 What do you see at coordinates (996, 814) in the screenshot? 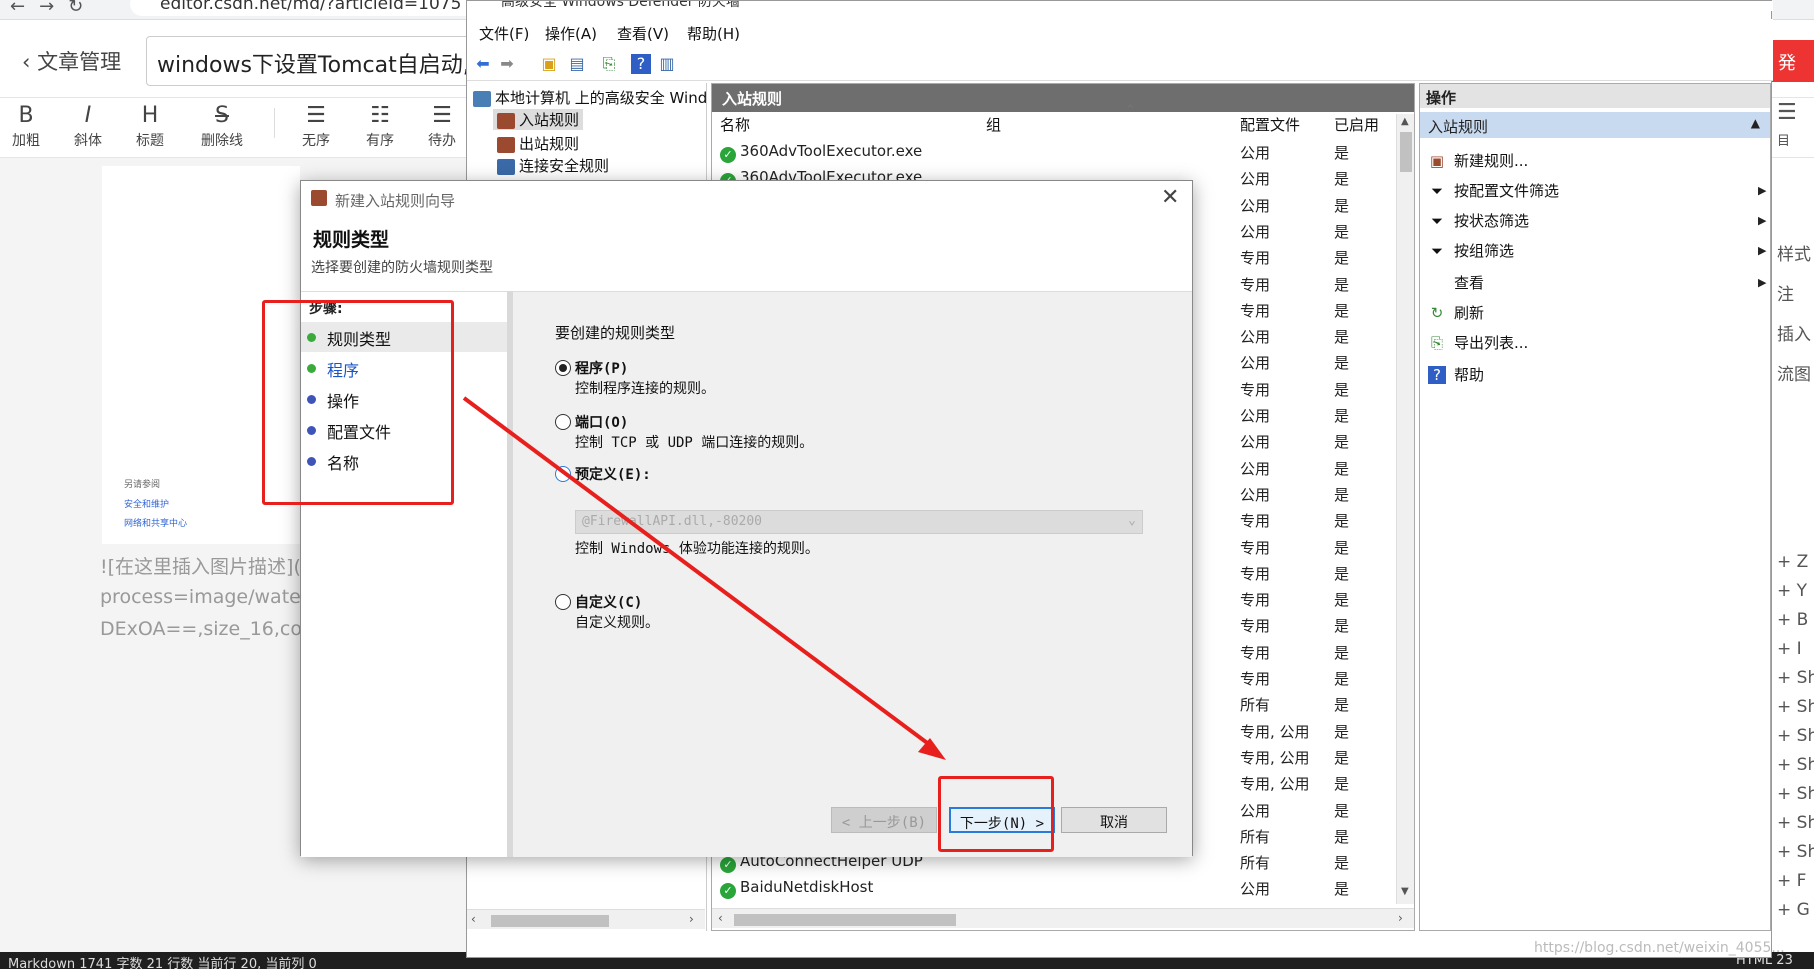
I see `annotation-next-box` at bounding box center [996, 814].